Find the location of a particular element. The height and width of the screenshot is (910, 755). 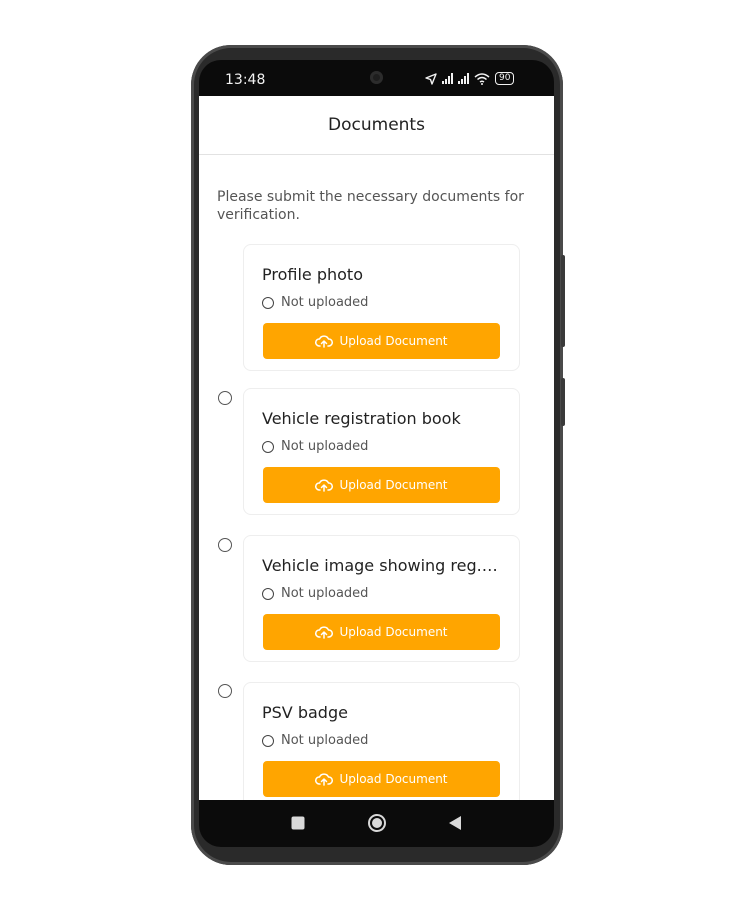

wifi-icon is located at coordinates (482, 78).